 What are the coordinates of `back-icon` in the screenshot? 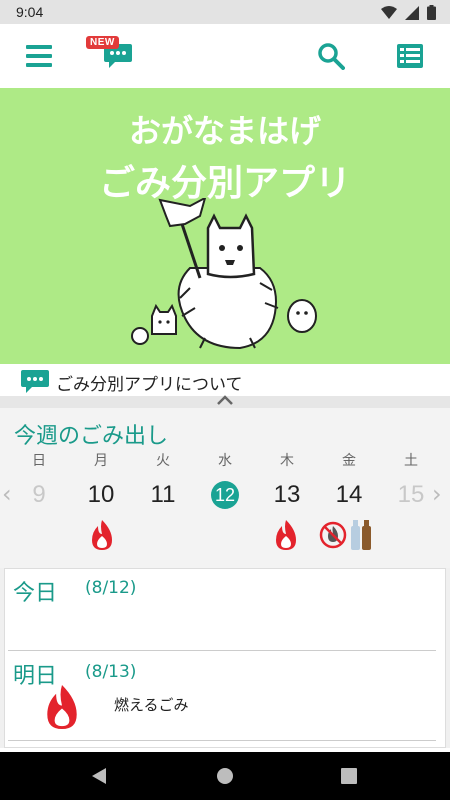 It's located at (99, 776).